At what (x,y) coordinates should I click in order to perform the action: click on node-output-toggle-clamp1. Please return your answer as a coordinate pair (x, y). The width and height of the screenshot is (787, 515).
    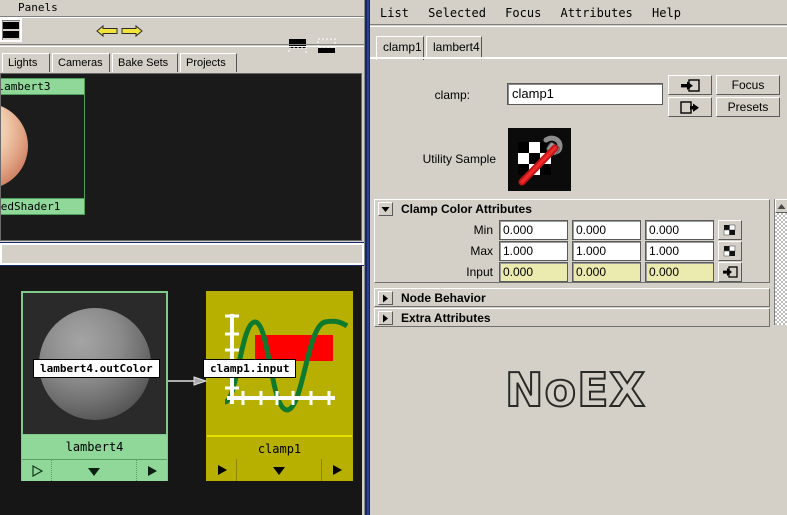
    Looking at the image, I should click on (337, 470).